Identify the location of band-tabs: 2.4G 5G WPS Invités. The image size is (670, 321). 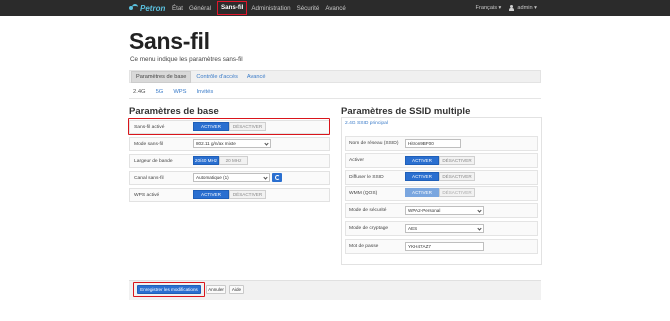
(174, 92).